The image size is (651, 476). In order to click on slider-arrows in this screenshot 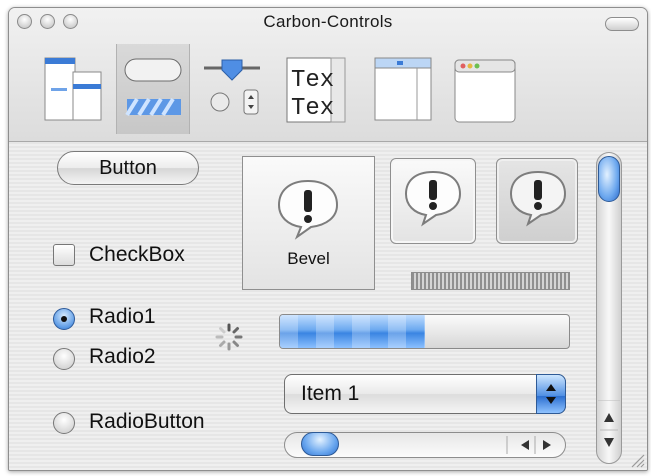, I will do `click(528, 445)`.